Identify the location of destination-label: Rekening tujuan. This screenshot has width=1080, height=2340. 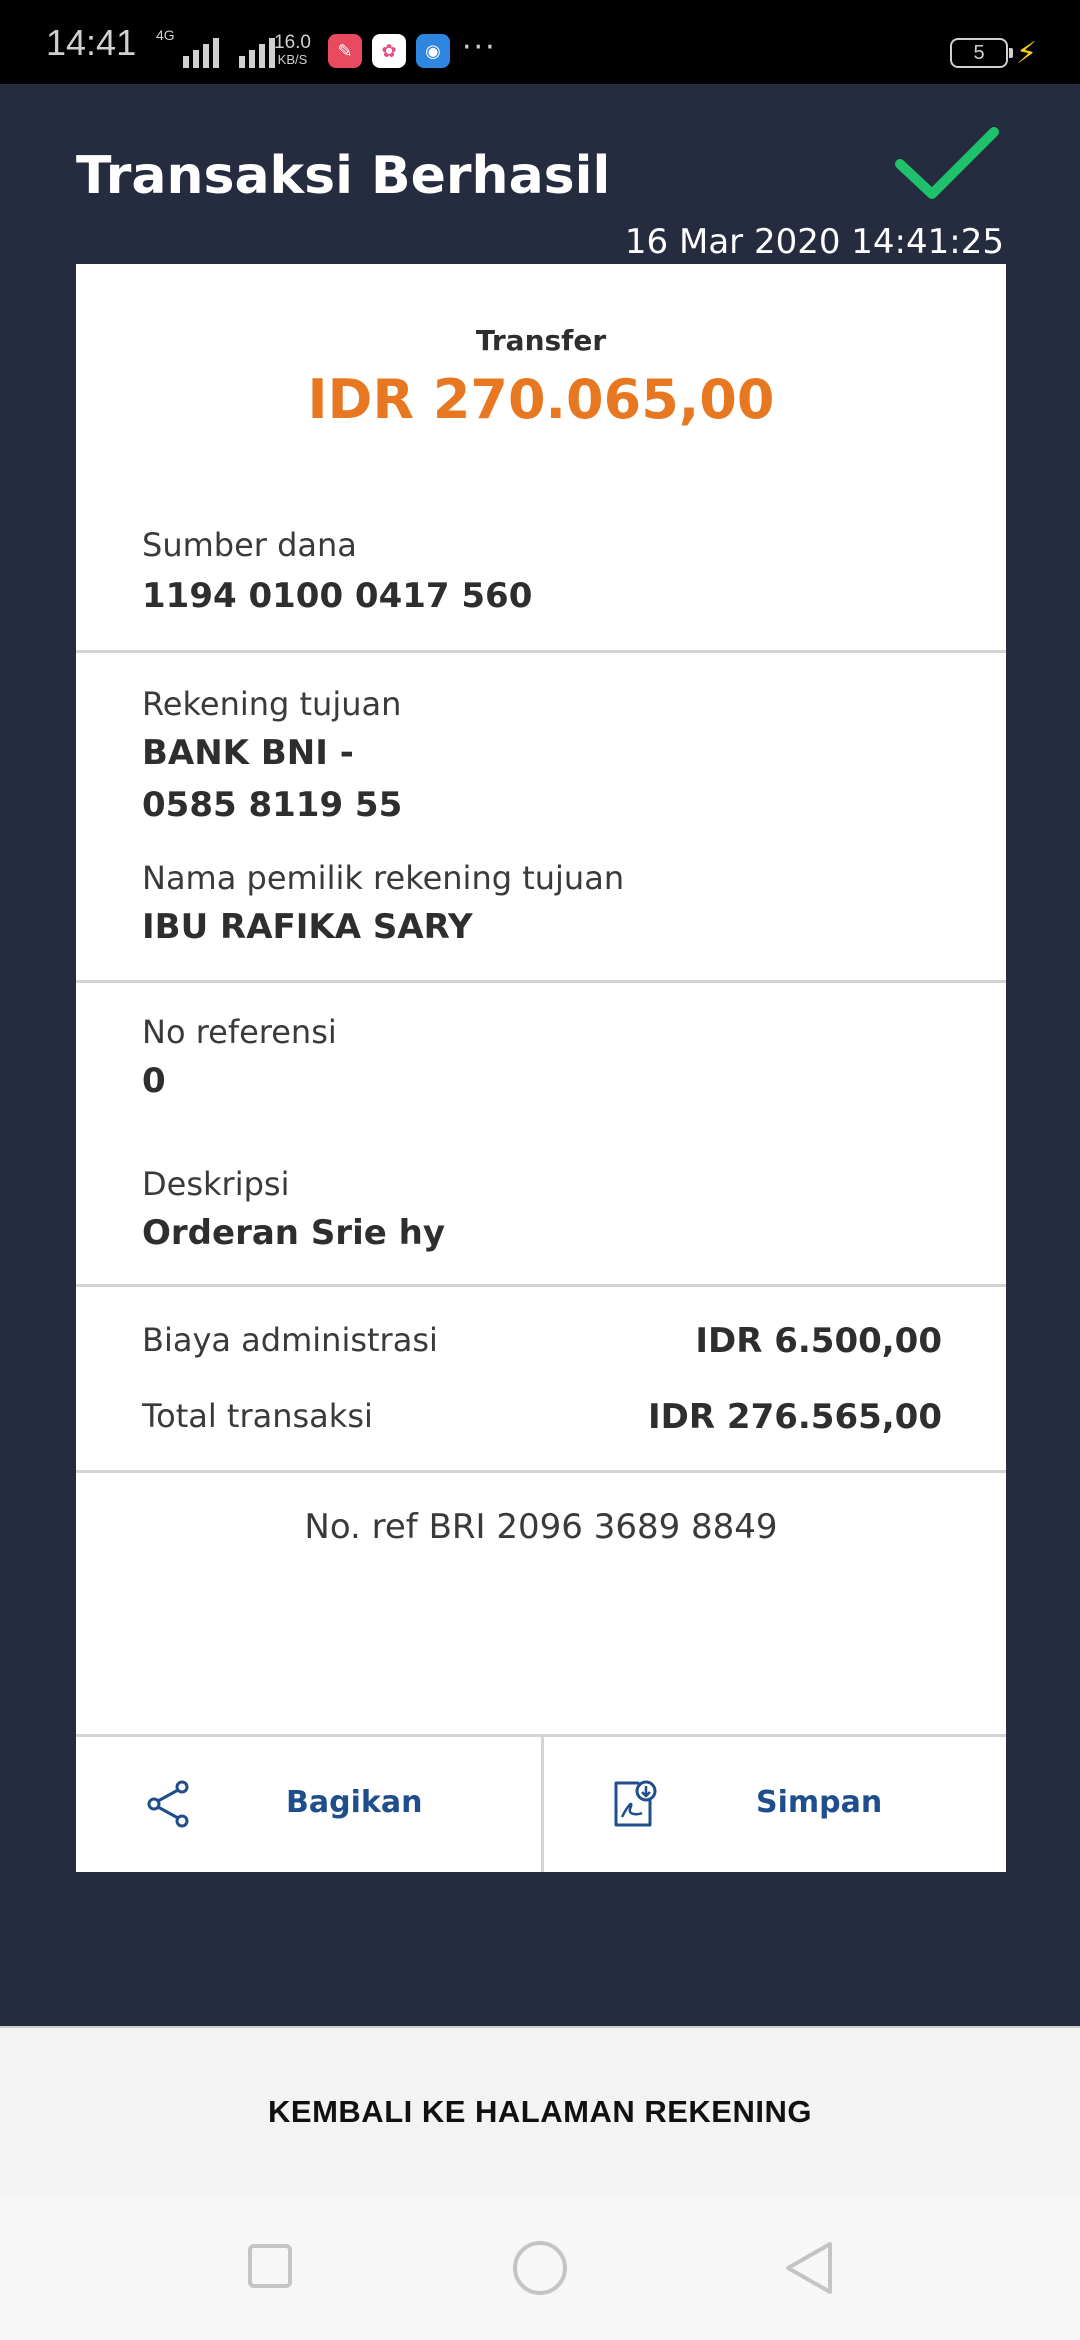
(272, 704).